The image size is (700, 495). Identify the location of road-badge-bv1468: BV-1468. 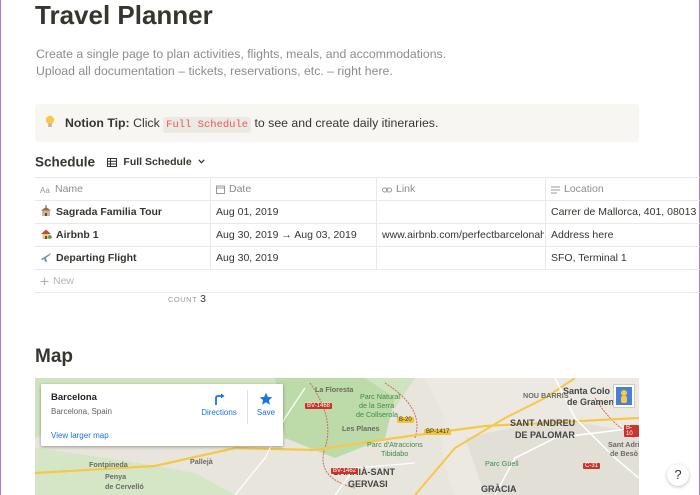
(319, 406).